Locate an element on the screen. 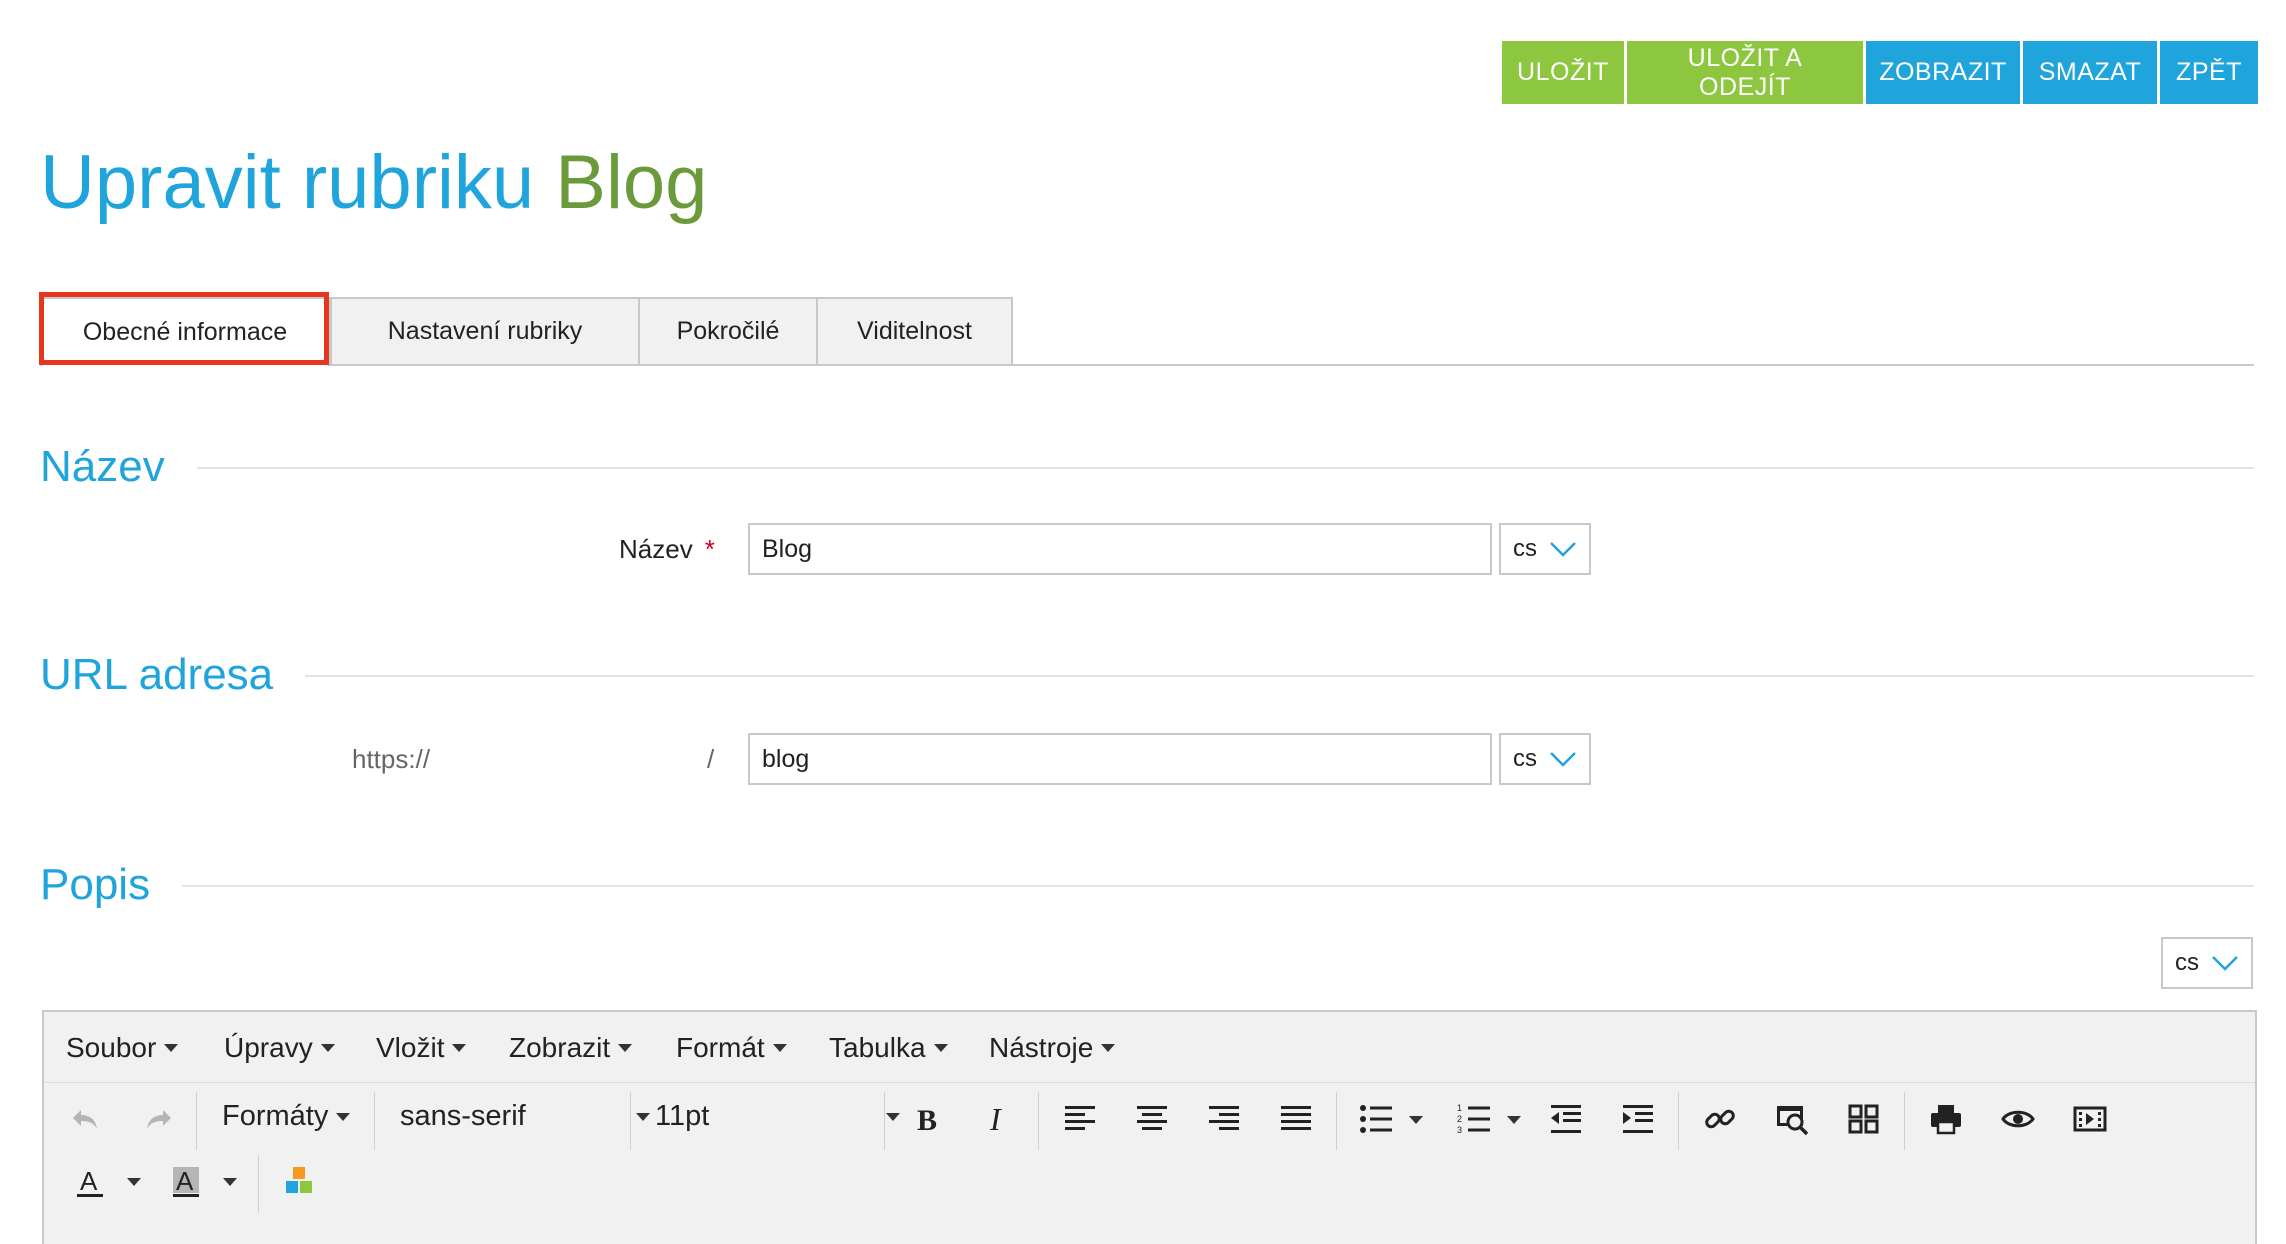 The width and height of the screenshot is (2286, 1244). font-size-dropdown: 11pt is located at coordinates (777, 1116).